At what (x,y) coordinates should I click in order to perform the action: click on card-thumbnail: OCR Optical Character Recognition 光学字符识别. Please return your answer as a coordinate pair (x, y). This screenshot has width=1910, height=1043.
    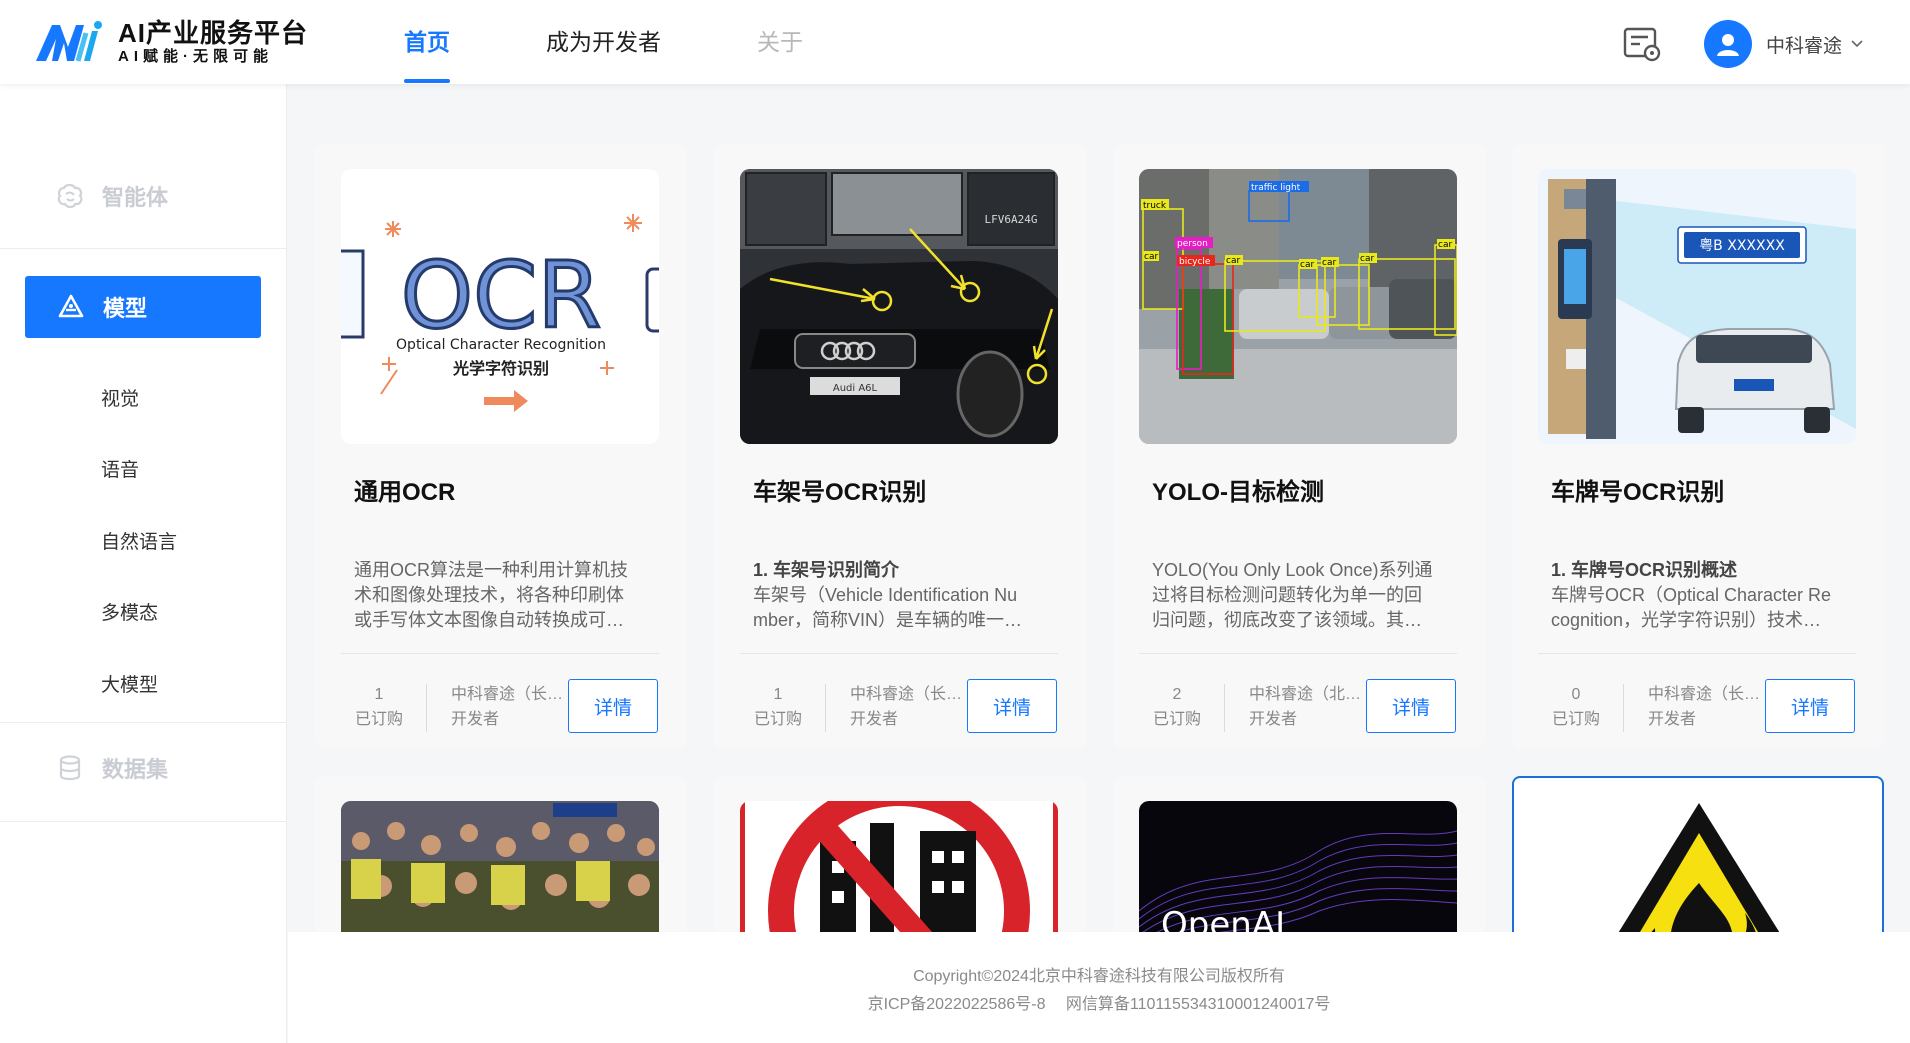
    Looking at the image, I should click on (500, 306).